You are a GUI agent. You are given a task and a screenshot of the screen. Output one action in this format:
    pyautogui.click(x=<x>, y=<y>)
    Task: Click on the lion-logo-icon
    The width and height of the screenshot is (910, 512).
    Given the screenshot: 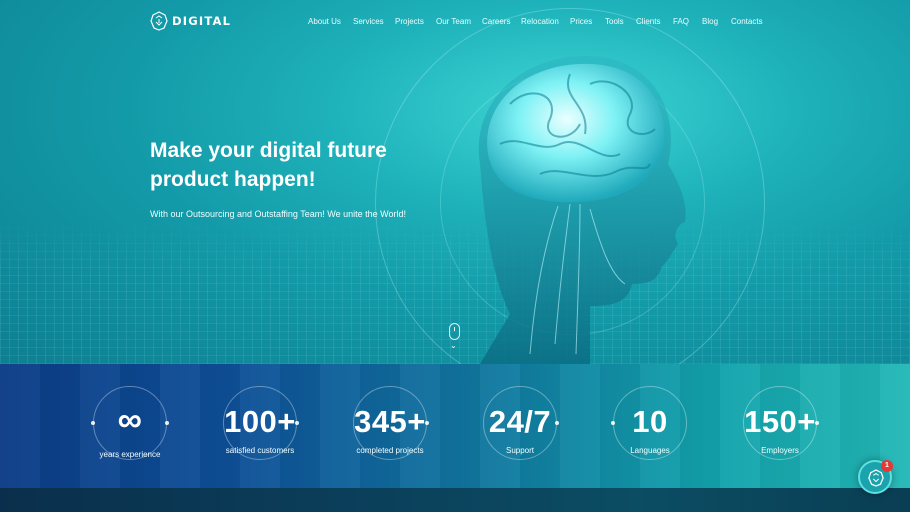 What is the action you would take?
    pyautogui.click(x=159, y=21)
    